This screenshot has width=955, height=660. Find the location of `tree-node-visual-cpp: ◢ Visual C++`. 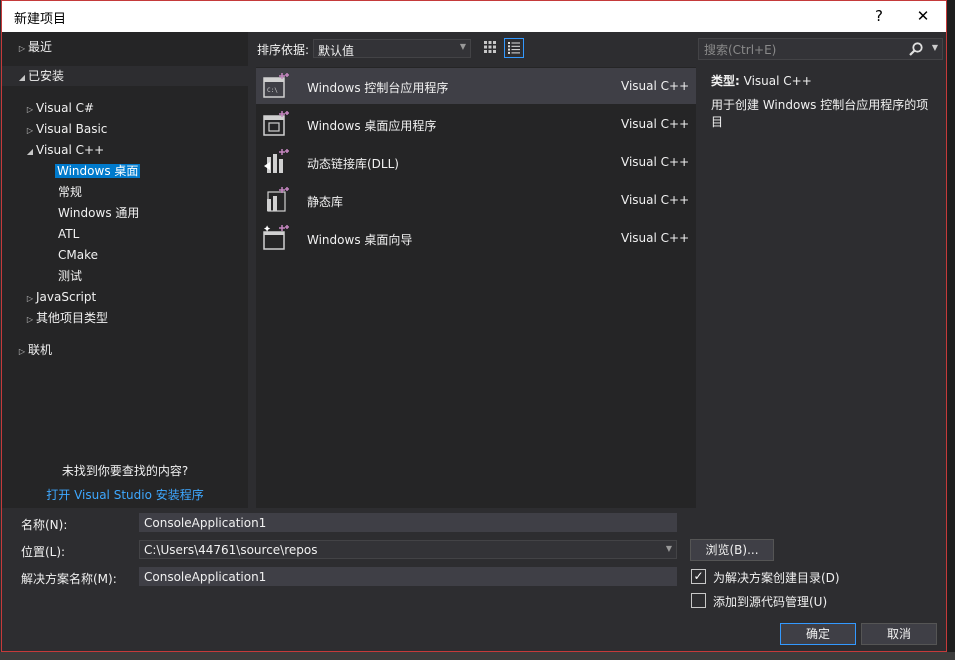

tree-node-visual-cpp: ◢ Visual C++ is located at coordinates (64, 150).